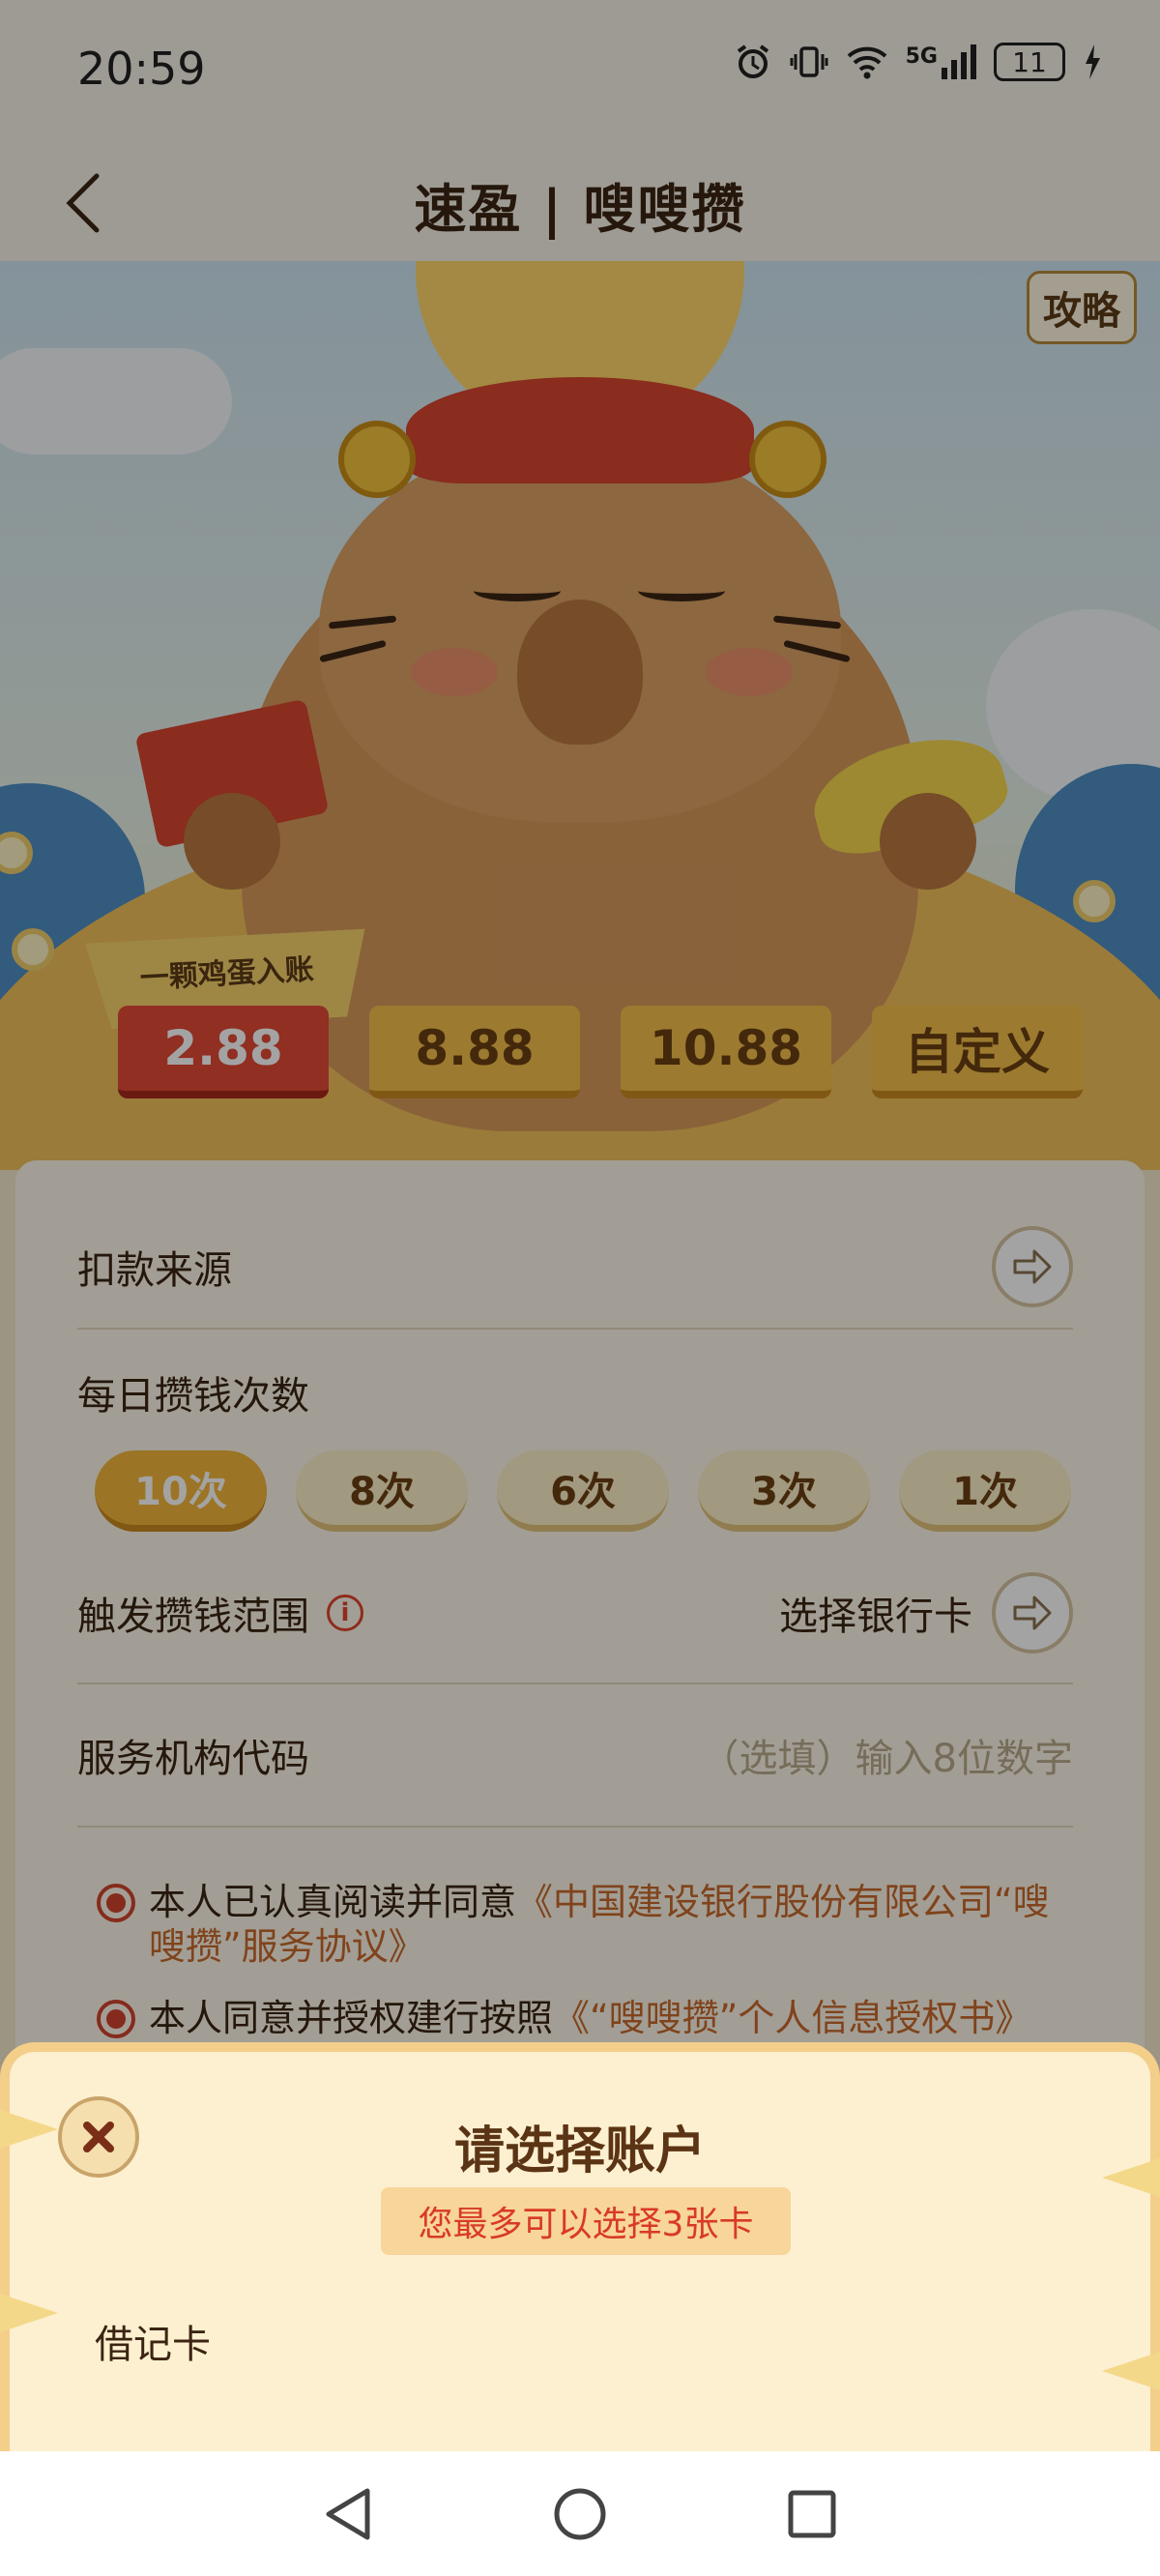 This screenshot has width=1160, height=2576. Describe the element at coordinates (586, 2221) in the screenshot. I see `card-limit-hint: 您最多可以选择3张卡` at that location.